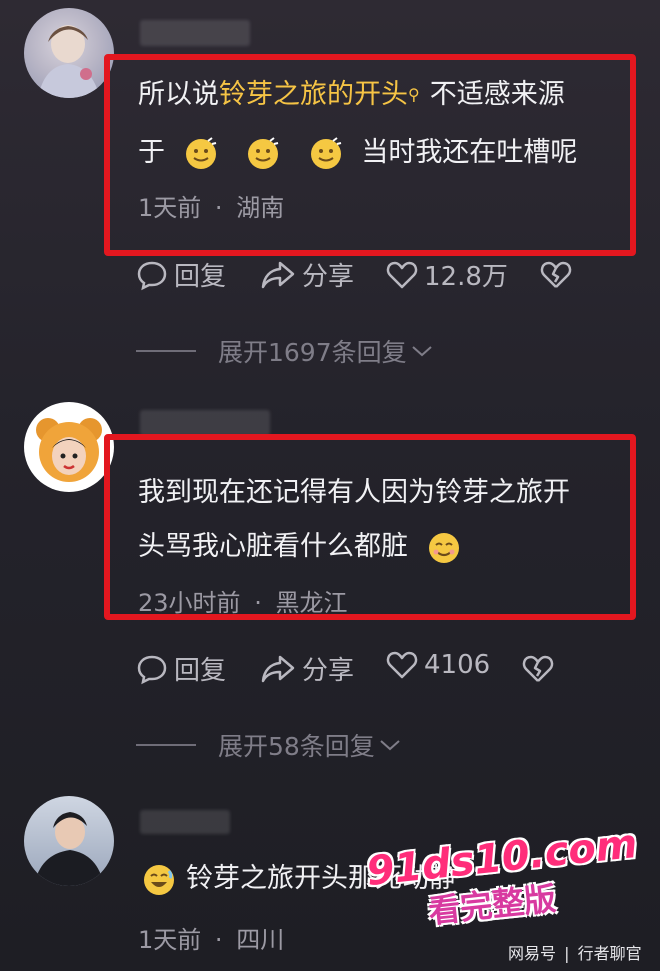 Image resolution: width=660 pixels, height=971 pixels. Describe the element at coordinates (260, 940) in the screenshot. I see `comment-location: 四川` at that location.